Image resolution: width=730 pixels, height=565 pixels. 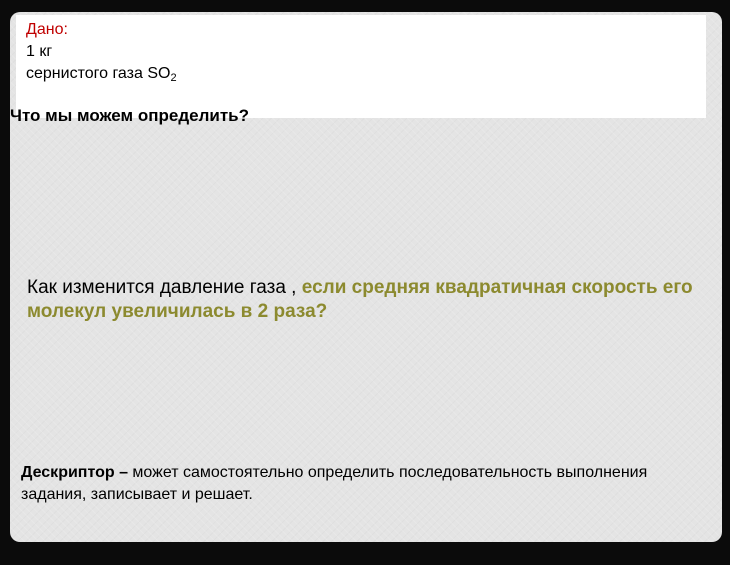 What do you see at coordinates (74, 472) in the screenshot?
I see `descriptor-term: Дескриптор –` at bounding box center [74, 472].